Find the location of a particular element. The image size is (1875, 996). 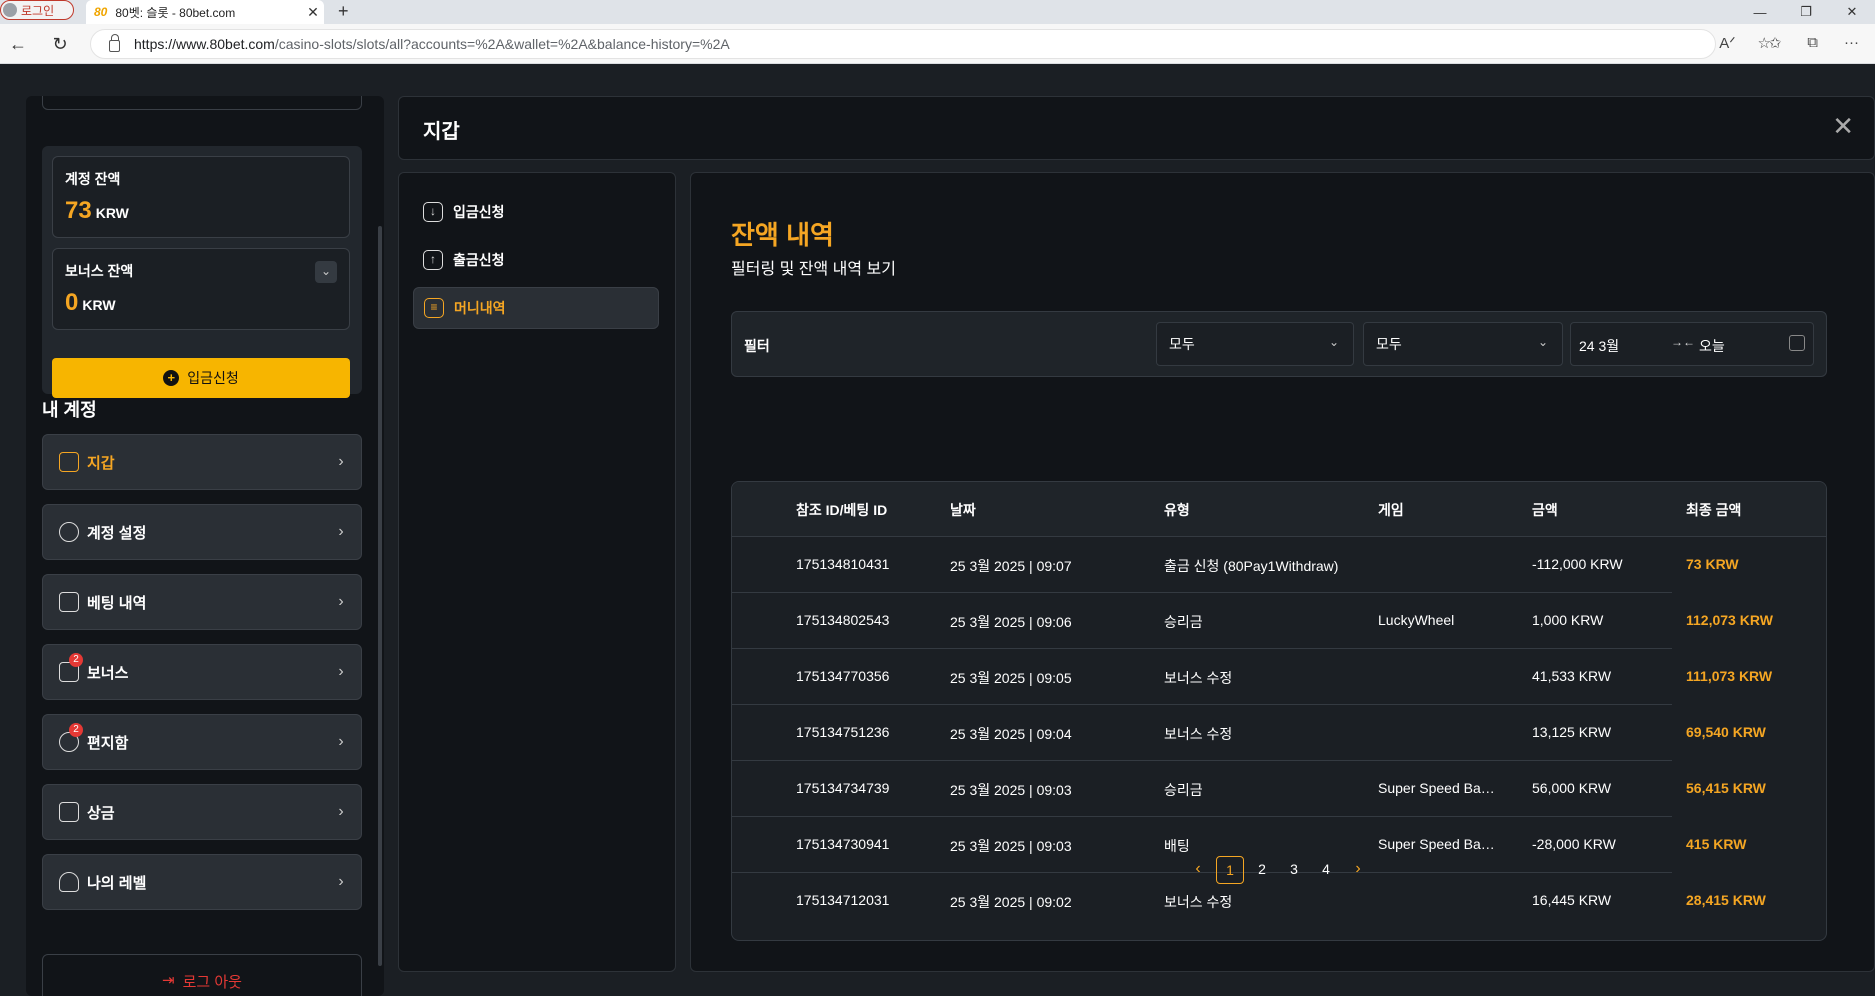

wallet-title: 지갑 is located at coordinates (441, 132).